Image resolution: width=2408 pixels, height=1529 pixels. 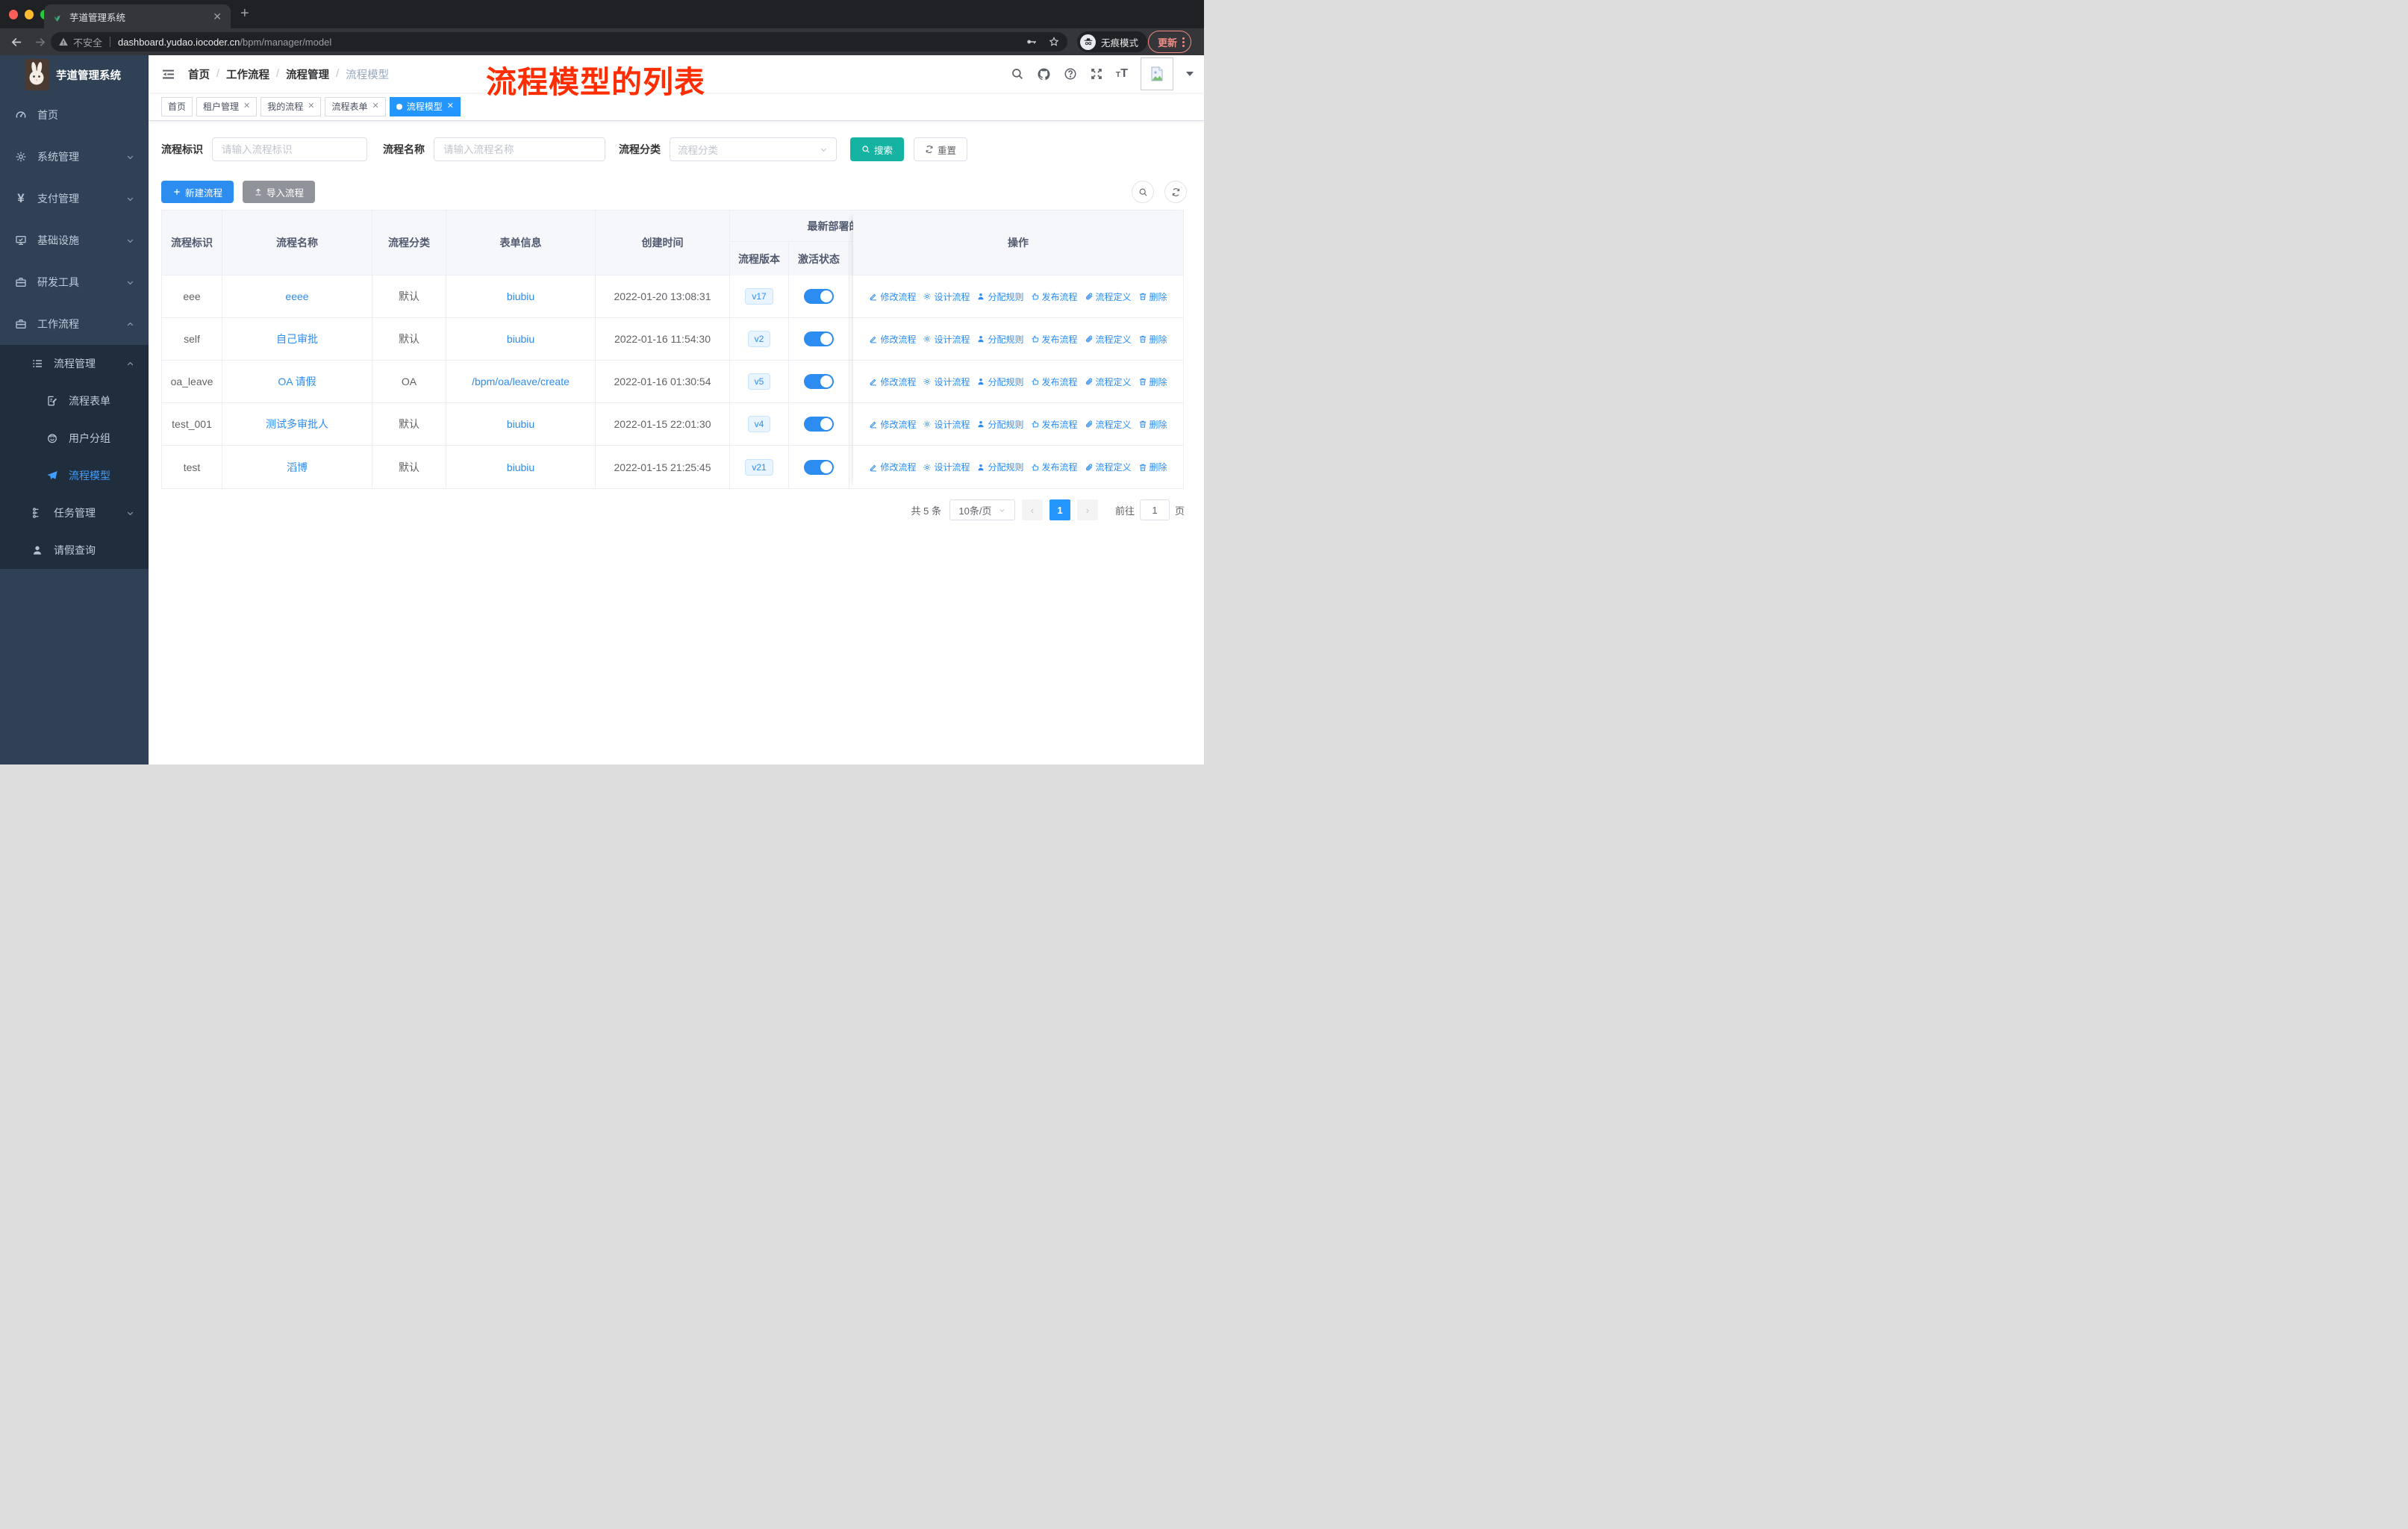 I want to click on process-name-link: 滔博, so click(x=297, y=468).